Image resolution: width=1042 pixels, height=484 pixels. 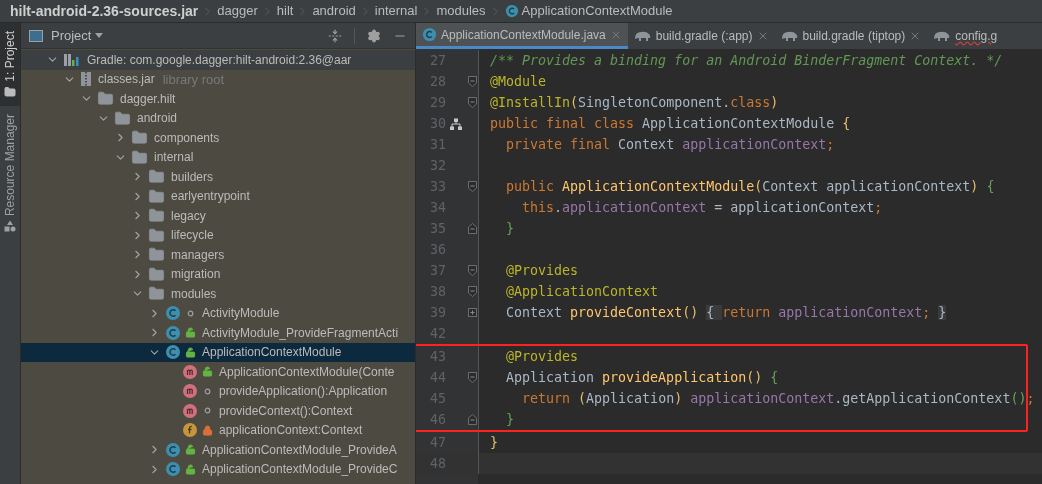 I want to click on breadcrumb-item: internal, so click(x=396, y=11).